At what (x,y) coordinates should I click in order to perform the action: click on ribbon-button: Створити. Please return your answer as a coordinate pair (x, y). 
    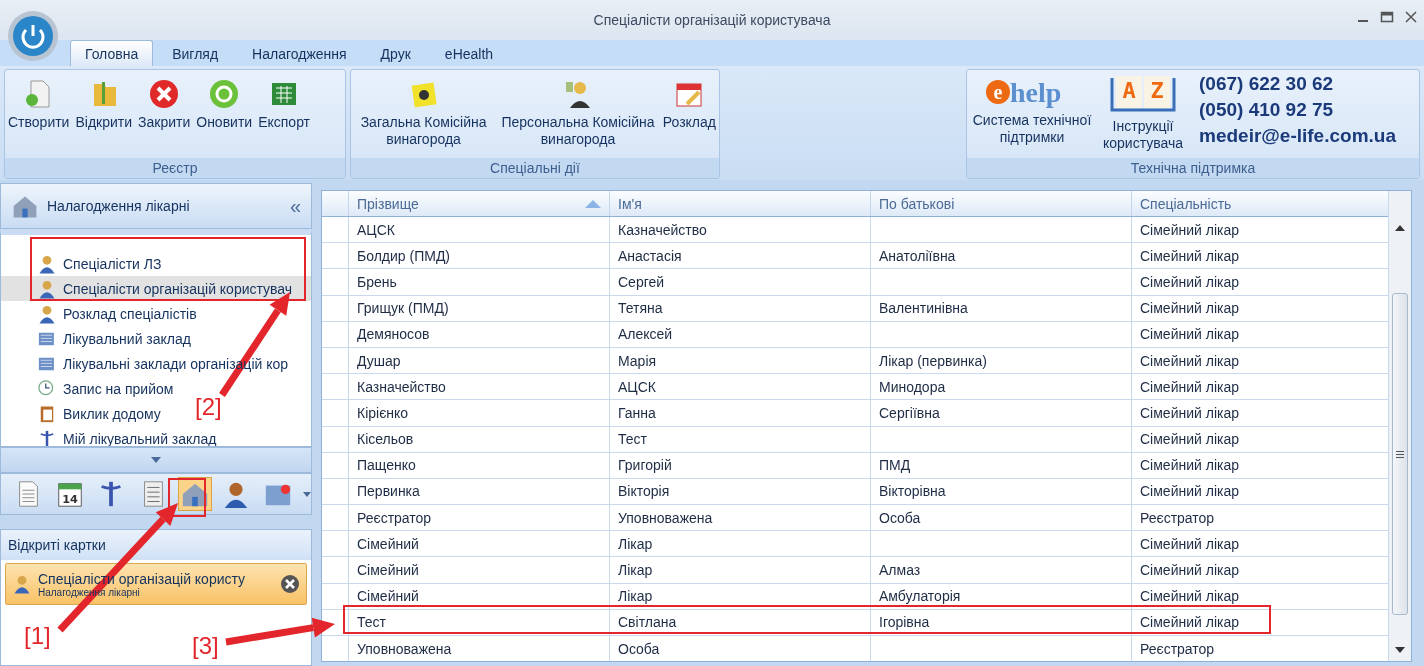
    Looking at the image, I should click on (39, 104).